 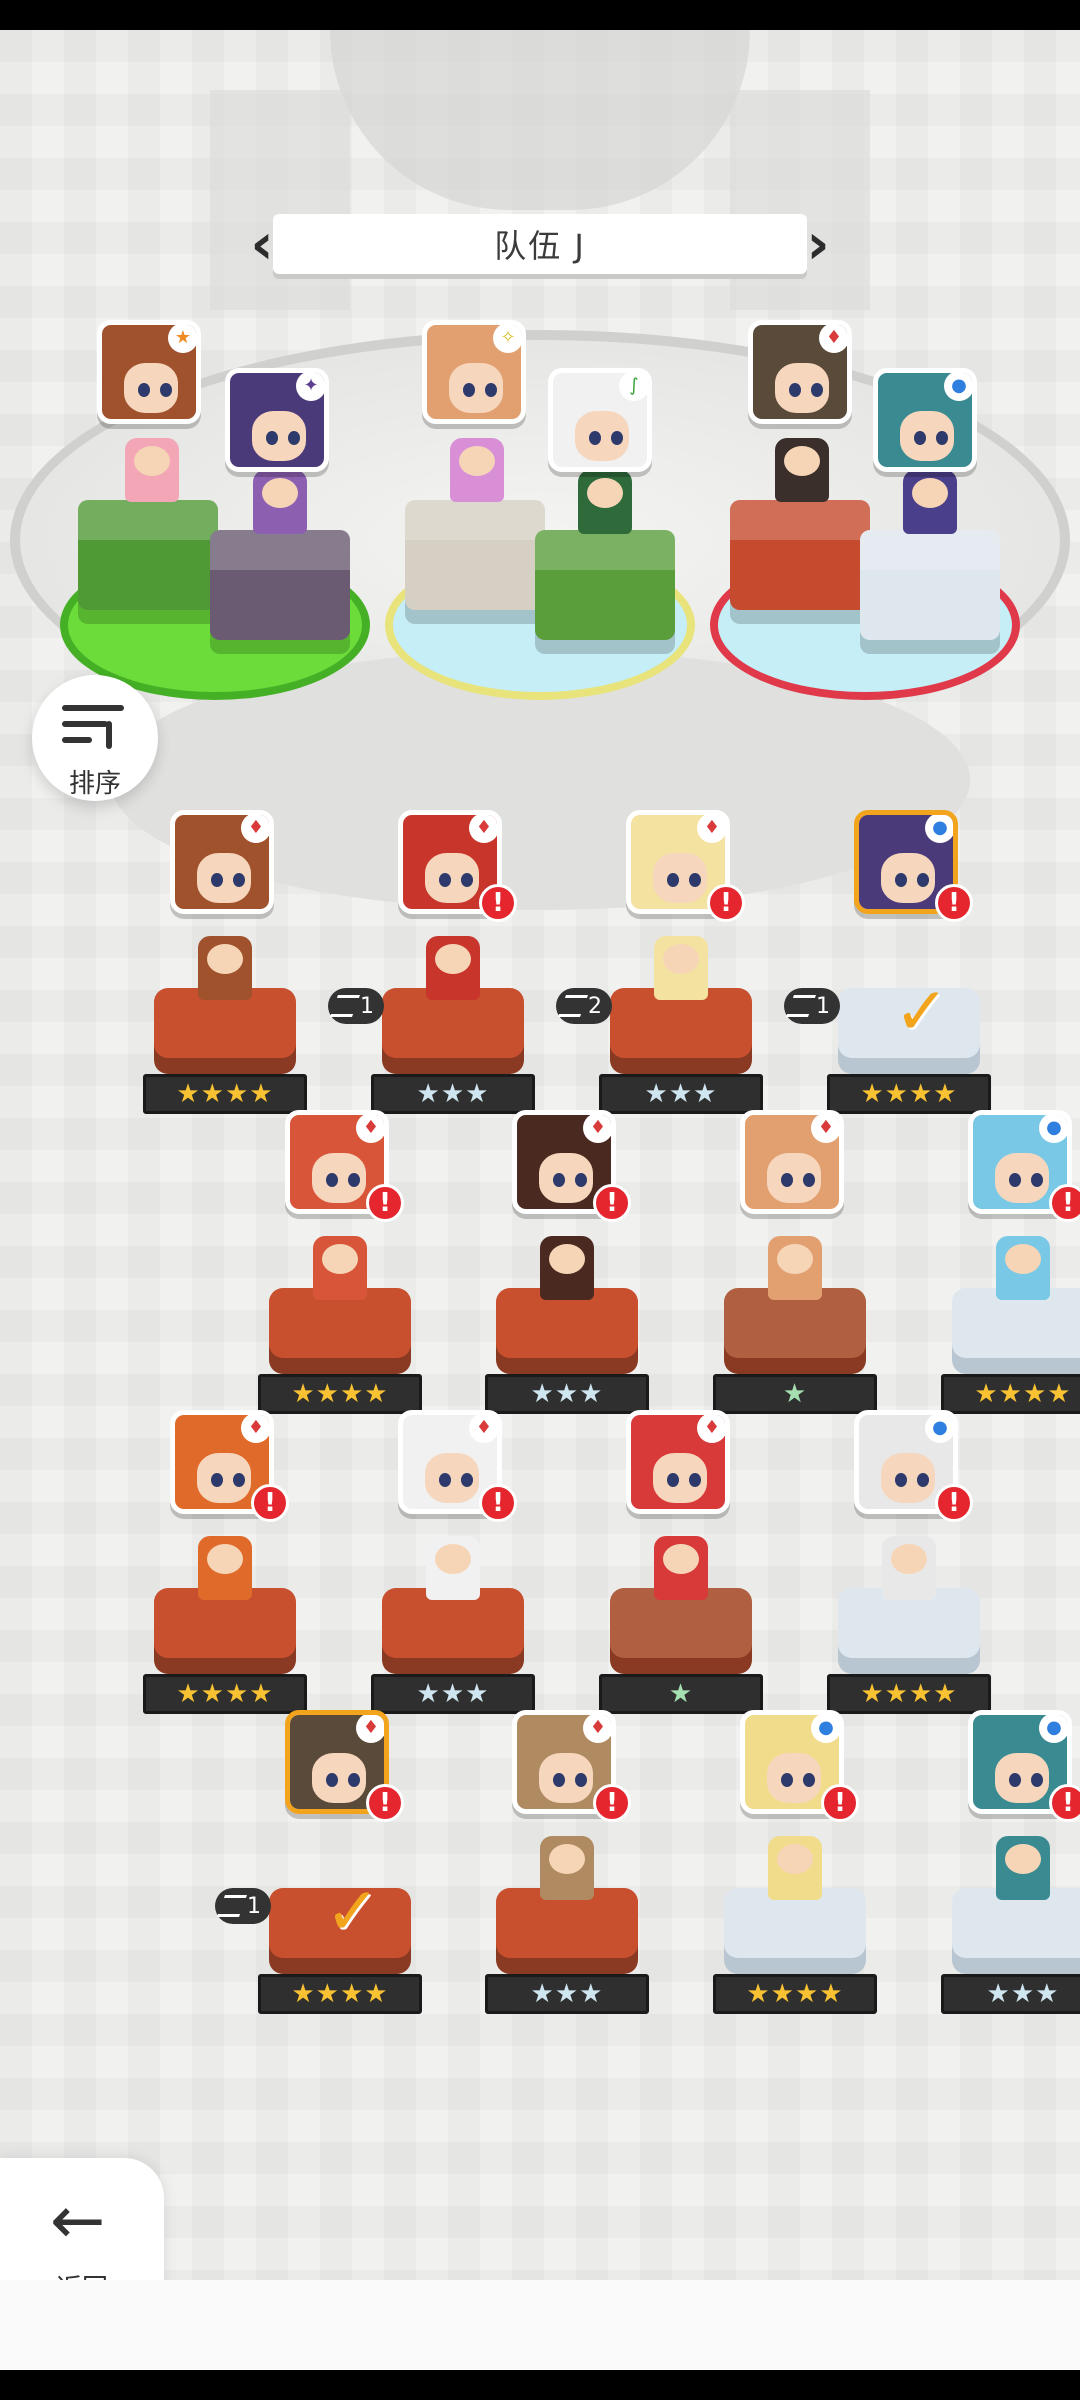 What do you see at coordinates (925, 420) in the screenshot?
I see `team-hero-portrait: ●` at bounding box center [925, 420].